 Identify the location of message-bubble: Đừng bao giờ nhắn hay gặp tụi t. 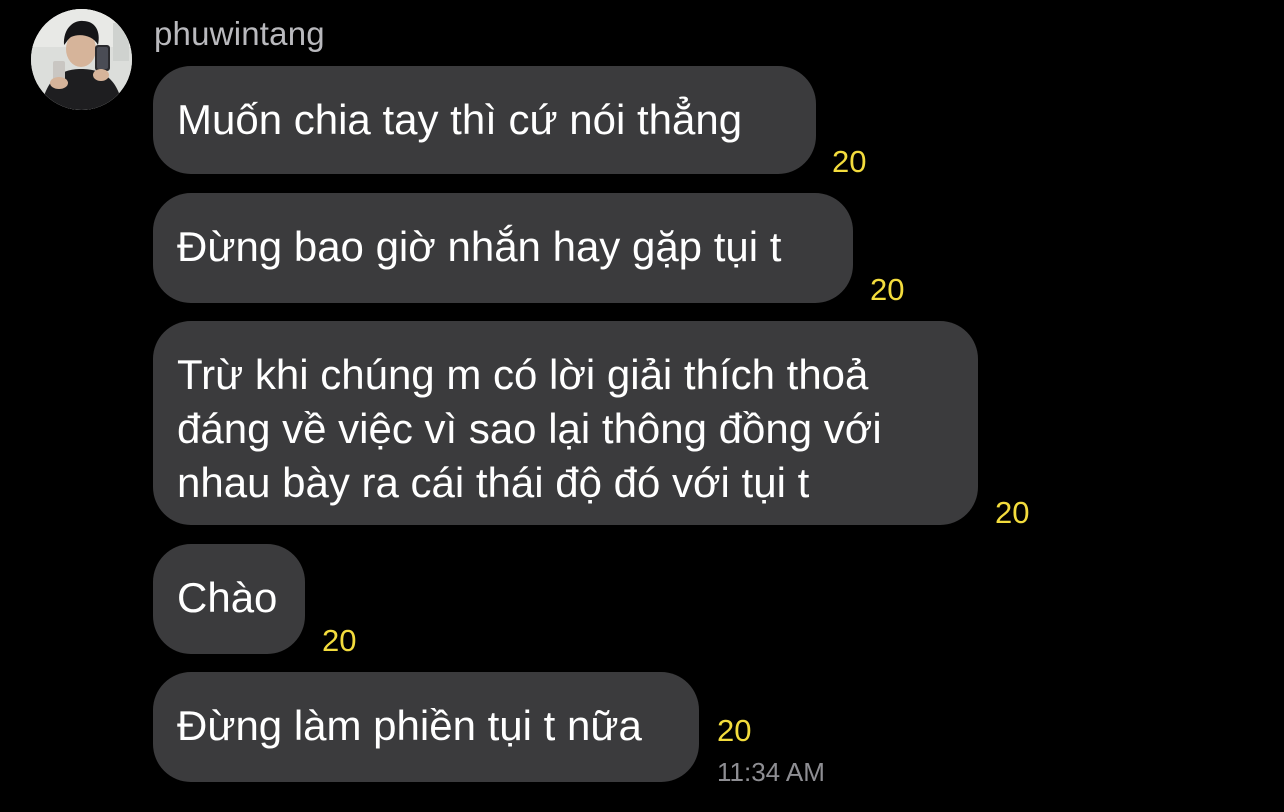
(503, 248).